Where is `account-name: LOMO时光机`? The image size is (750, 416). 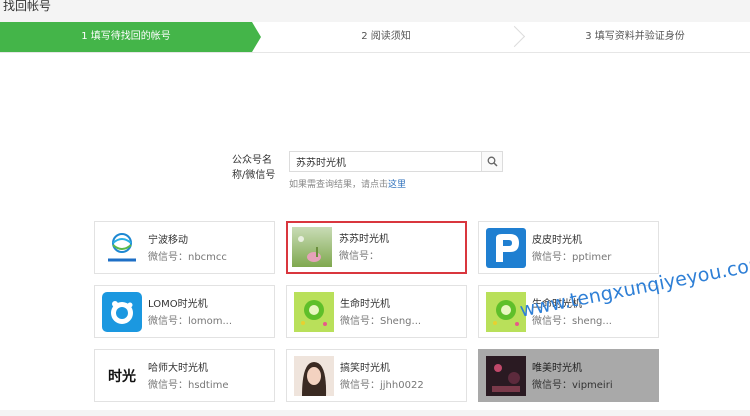 account-name: LOMO时光机 is located at coordinates (178, 304).